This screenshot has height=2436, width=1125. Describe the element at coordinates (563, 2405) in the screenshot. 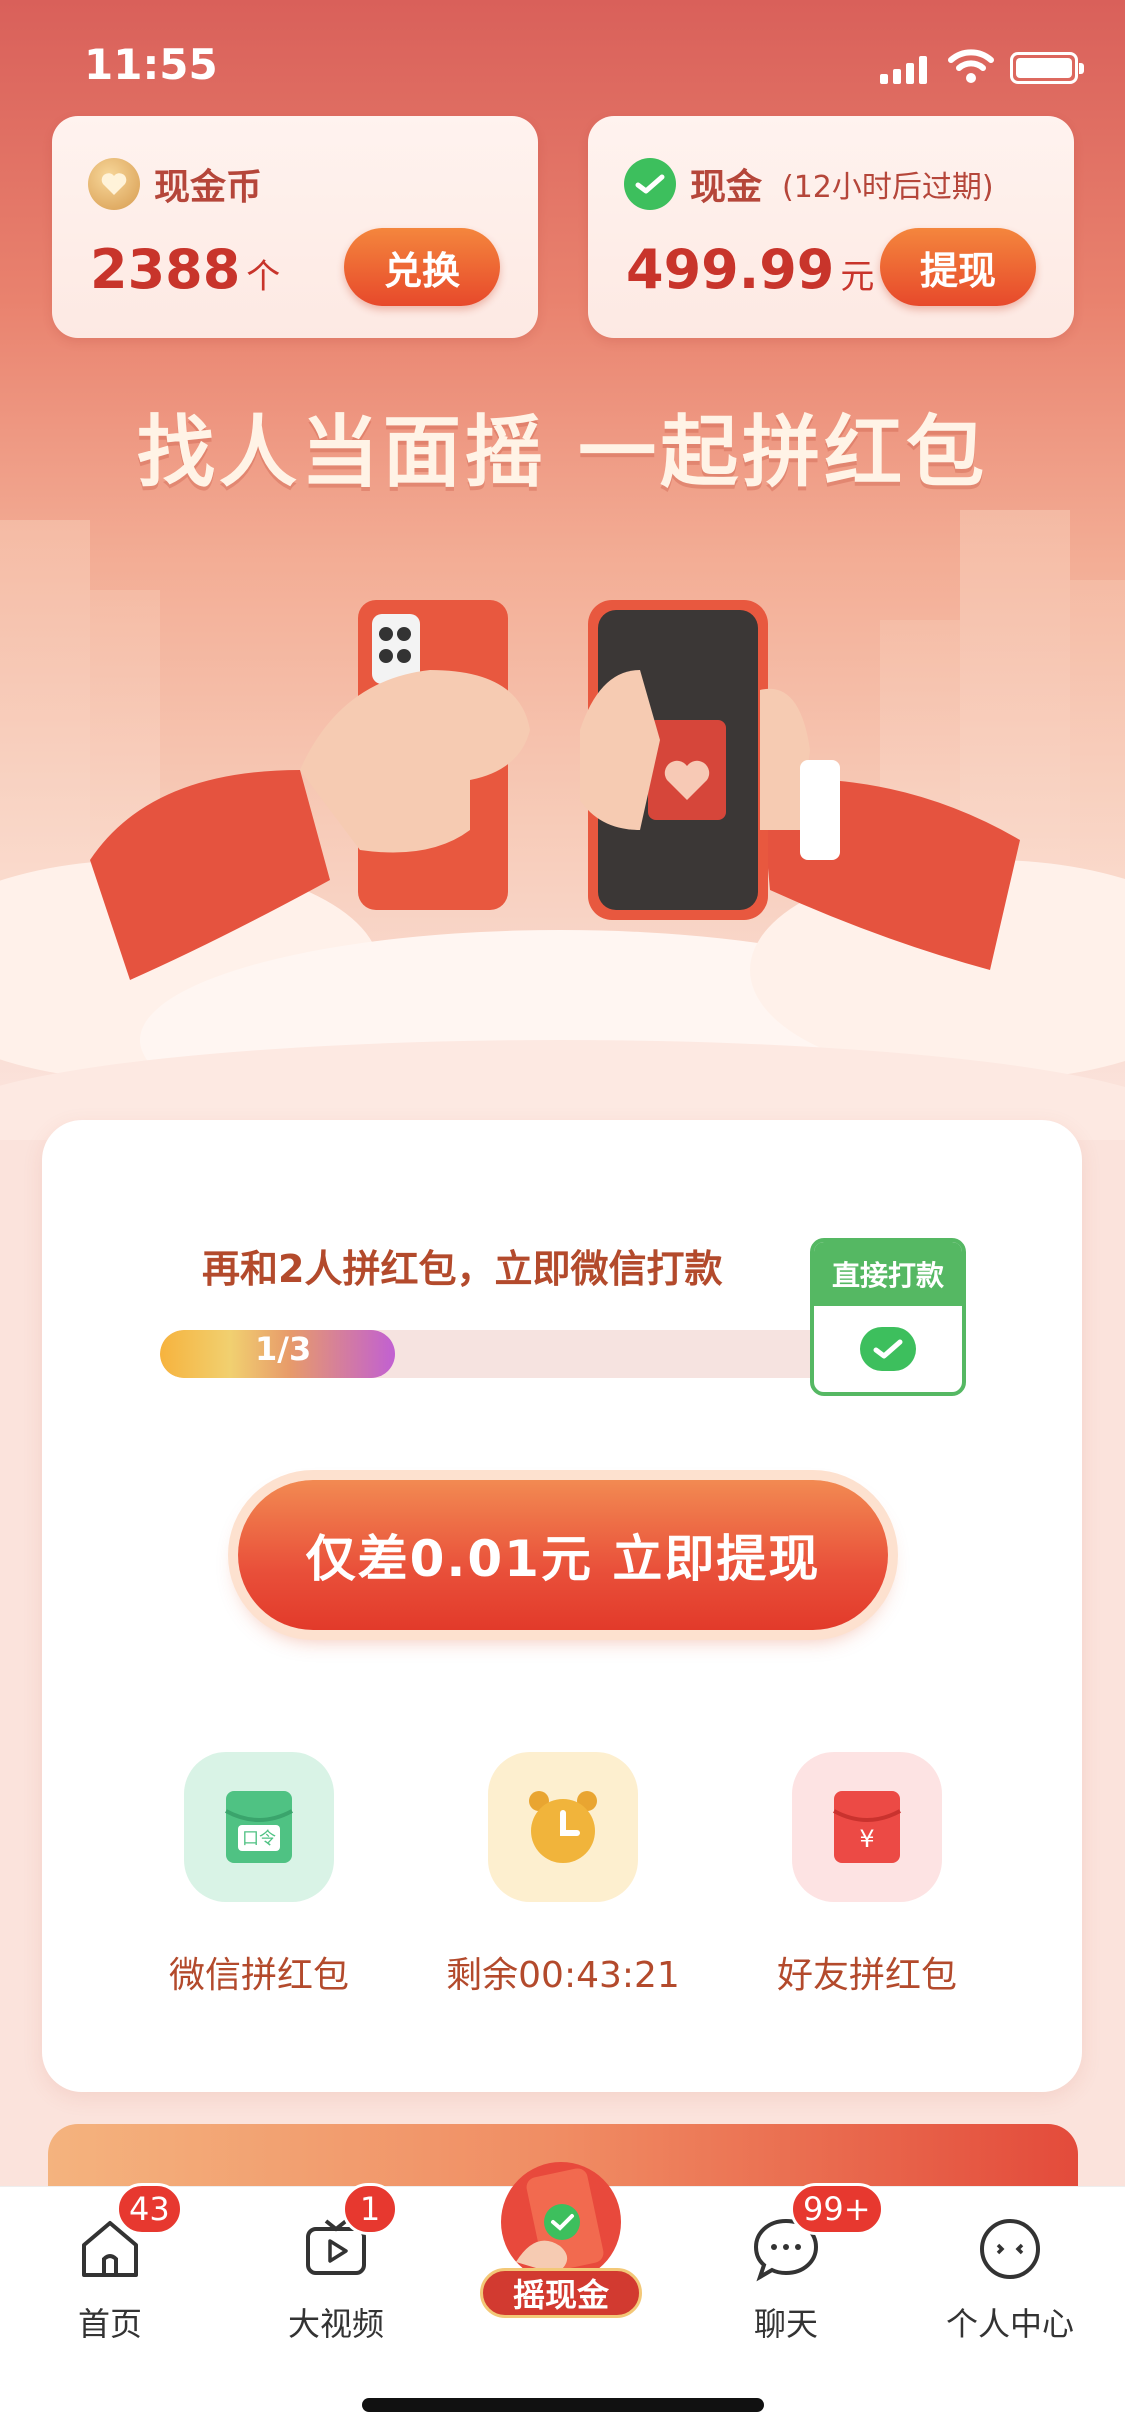

I see `home-indicator` at that location.